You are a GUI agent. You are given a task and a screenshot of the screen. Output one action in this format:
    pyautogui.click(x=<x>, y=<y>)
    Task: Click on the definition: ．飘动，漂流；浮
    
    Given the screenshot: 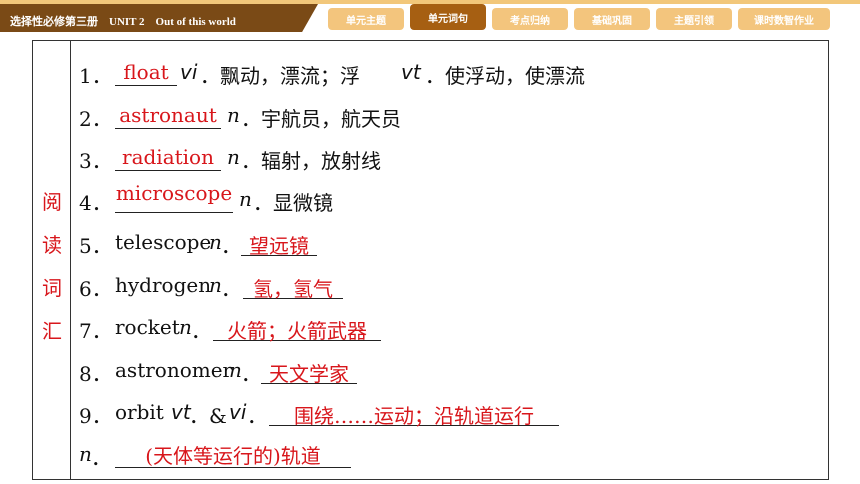 What is the action you would take?
    pyautogui.click(x=280, y=76)
    